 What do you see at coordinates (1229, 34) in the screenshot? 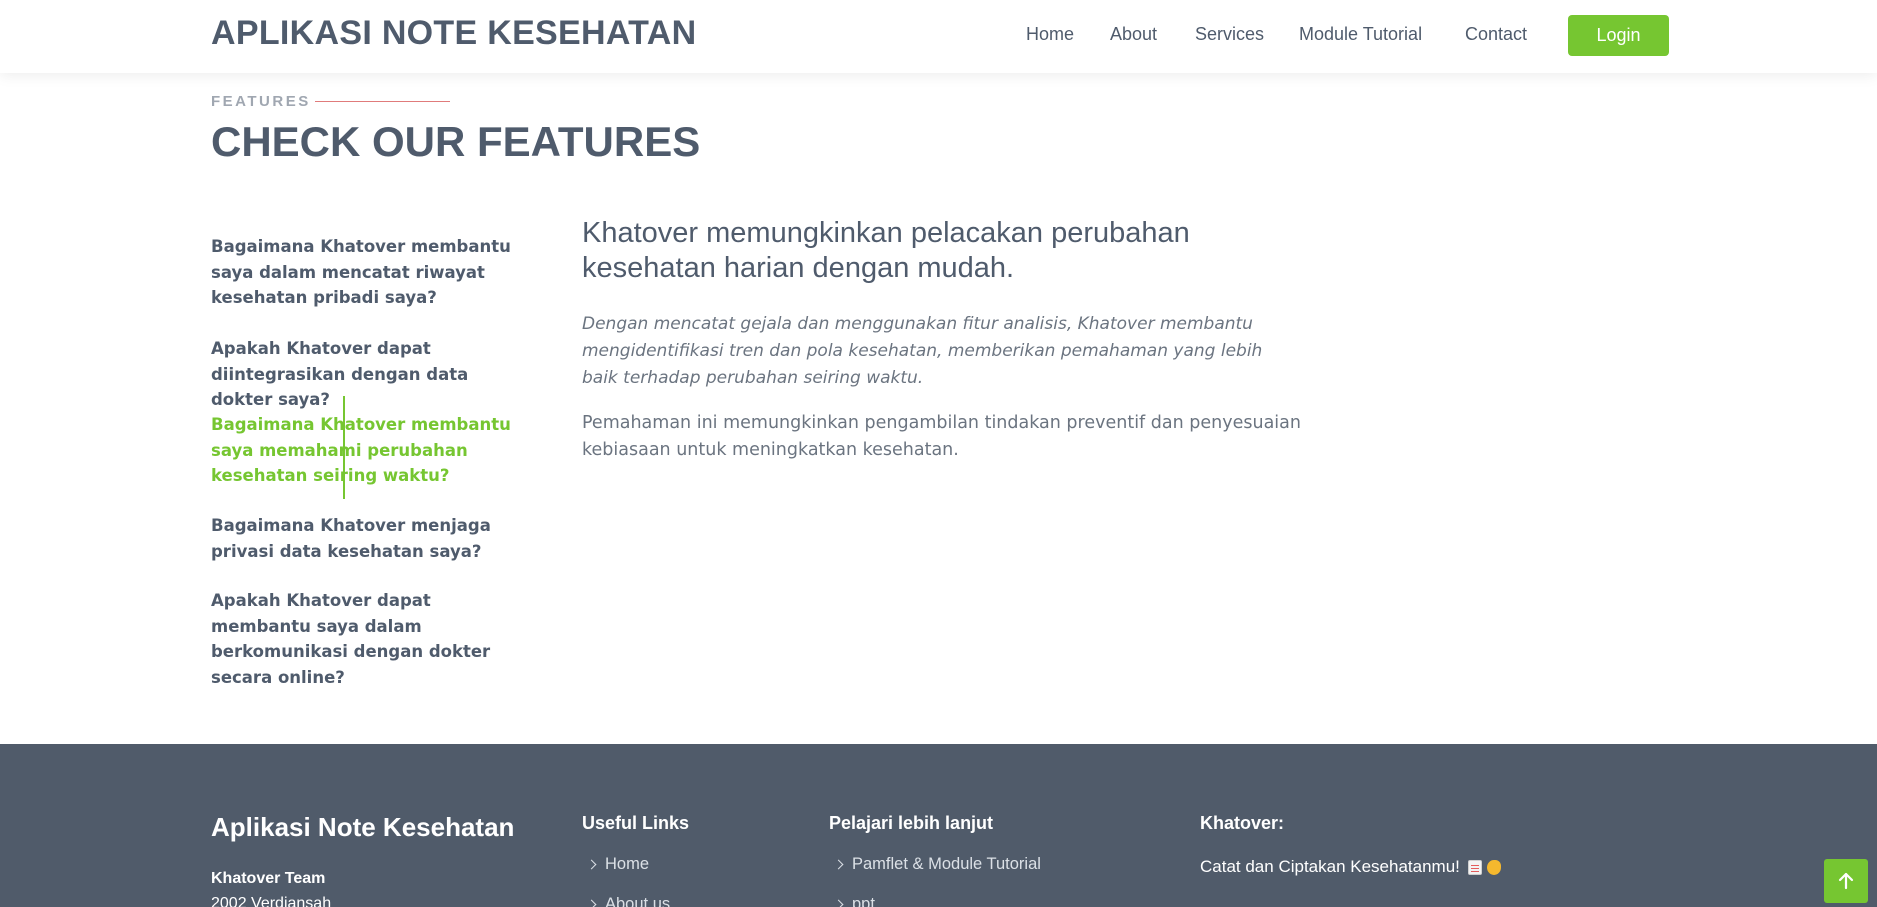
I see `nav-services: Services` at bounding box center [1229, 34].